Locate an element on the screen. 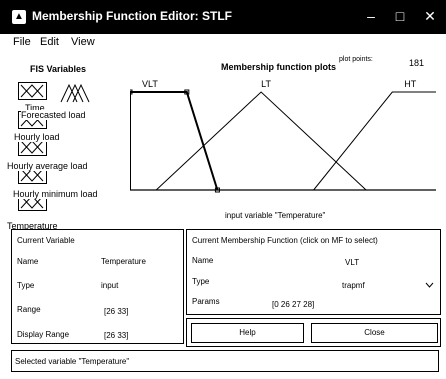  fis-variable-hourly-average-load-label: Hourly average load is located at coordinates (47, 166).